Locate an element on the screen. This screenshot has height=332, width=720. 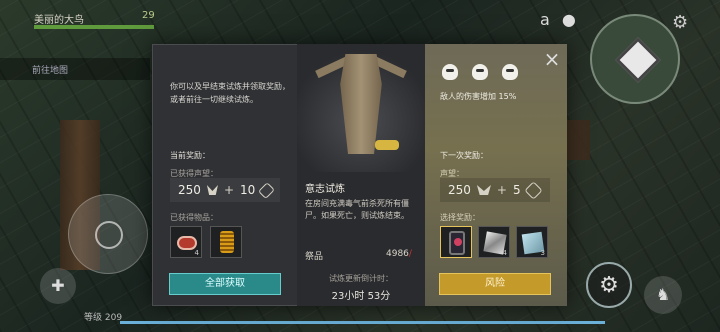
item-slot-foil: 4 is located at coordinates (494, 242).